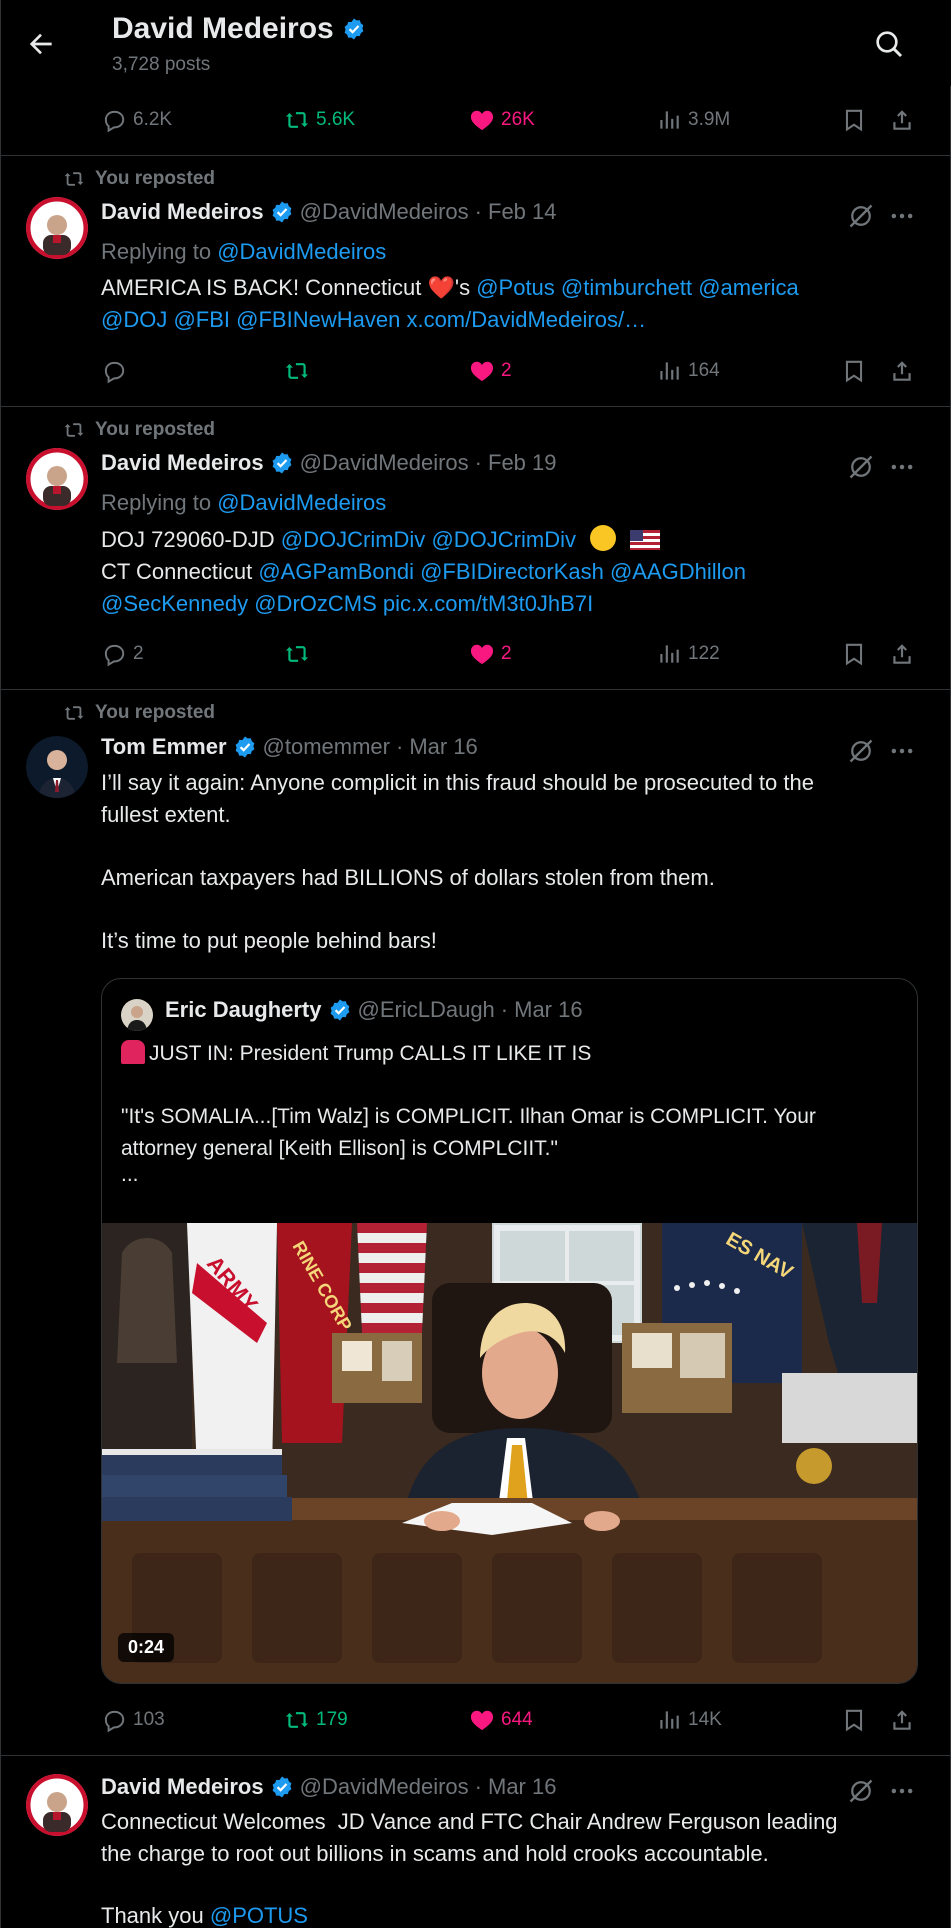 The height and width of the screenshot is (1928, 951). I want to click on like-count: 2, so click(506, 653).